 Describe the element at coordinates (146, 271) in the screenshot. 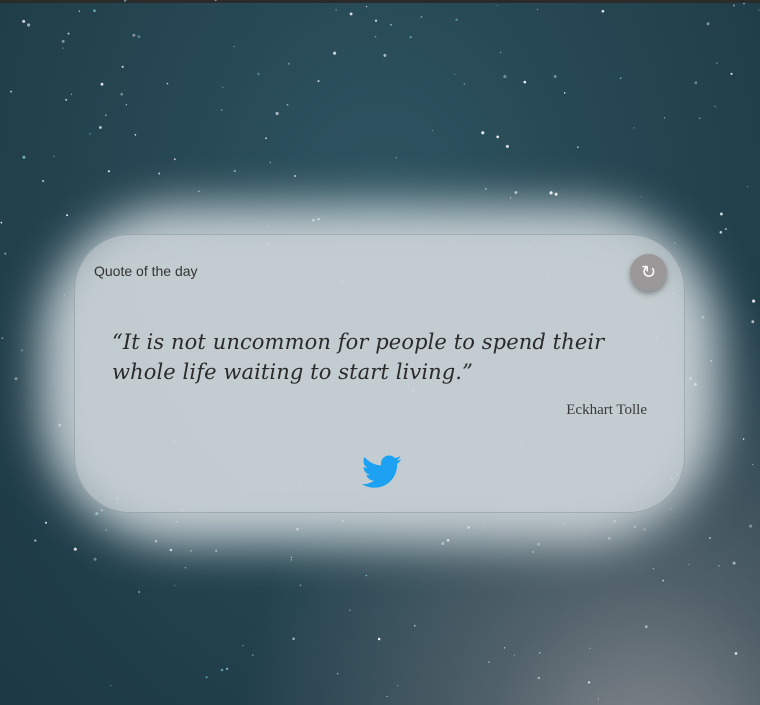

I see `card-title: Quote of the day` at that location.